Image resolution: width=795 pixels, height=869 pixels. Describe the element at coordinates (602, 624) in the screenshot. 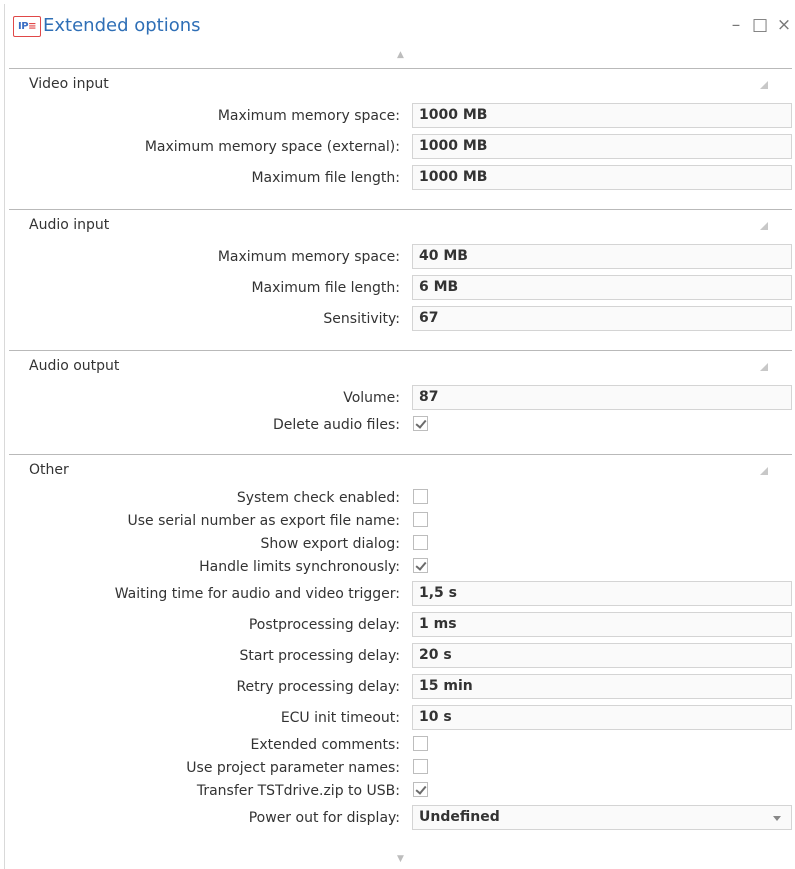

I see `property-value-field: 1 ms` at that location.